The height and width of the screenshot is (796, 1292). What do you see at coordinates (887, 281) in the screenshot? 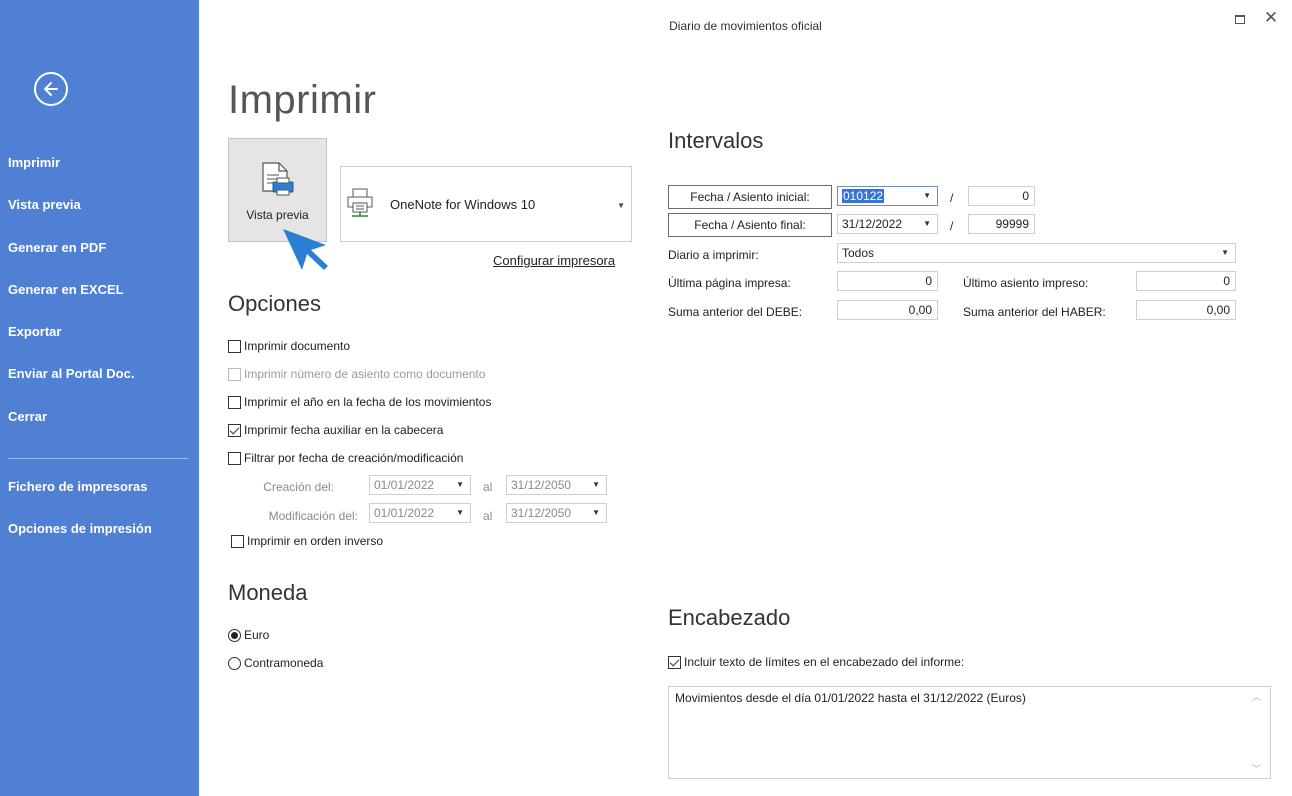
I see `last-page-input: 0` at bounding box center [887, 281].